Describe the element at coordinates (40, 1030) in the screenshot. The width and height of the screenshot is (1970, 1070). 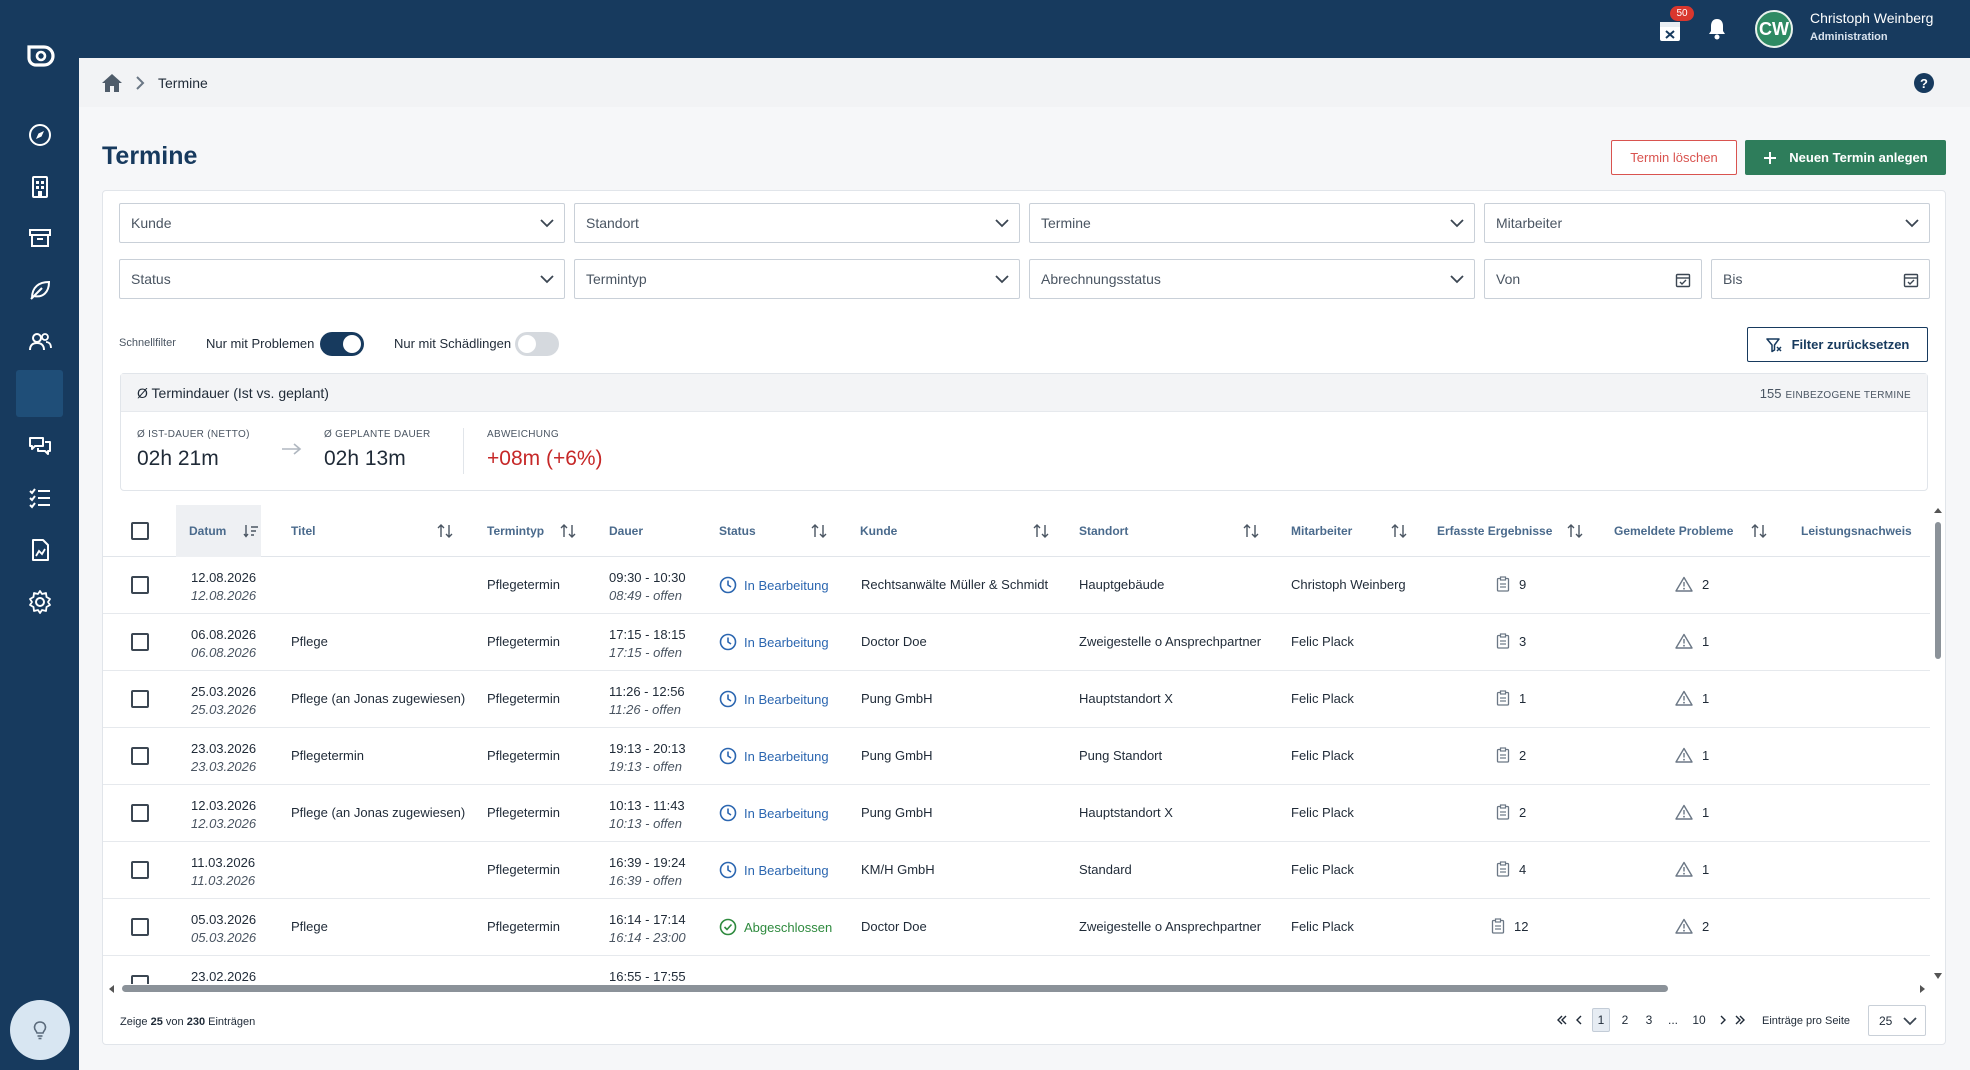
I see `help-lightbulb-icon` at that location.